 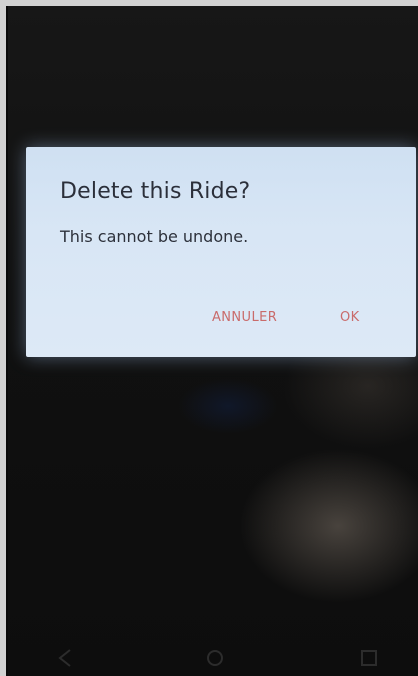 What do you see at coordinates (65, 658) in the screenshot?
I see `back-icon` at bounding box center [65, 658].